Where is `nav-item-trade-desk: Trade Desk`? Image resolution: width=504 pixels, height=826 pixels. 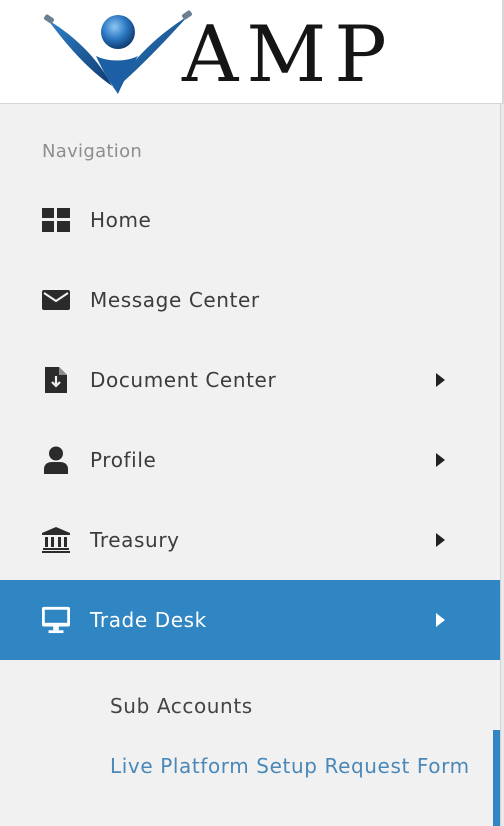
nav-item-trade-desk: Trade Desk is located at coordinates (250, 620).